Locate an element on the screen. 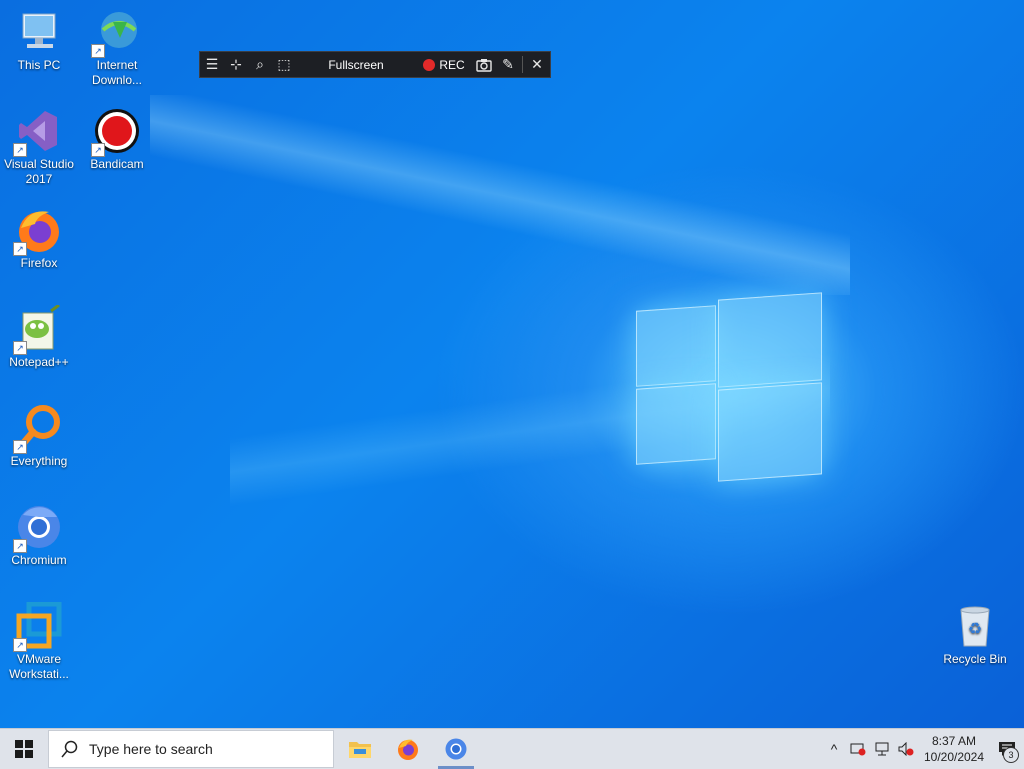 This screenshot has height=769, width=1024. record-icon: ↗ is located at coordinates (116, 132).